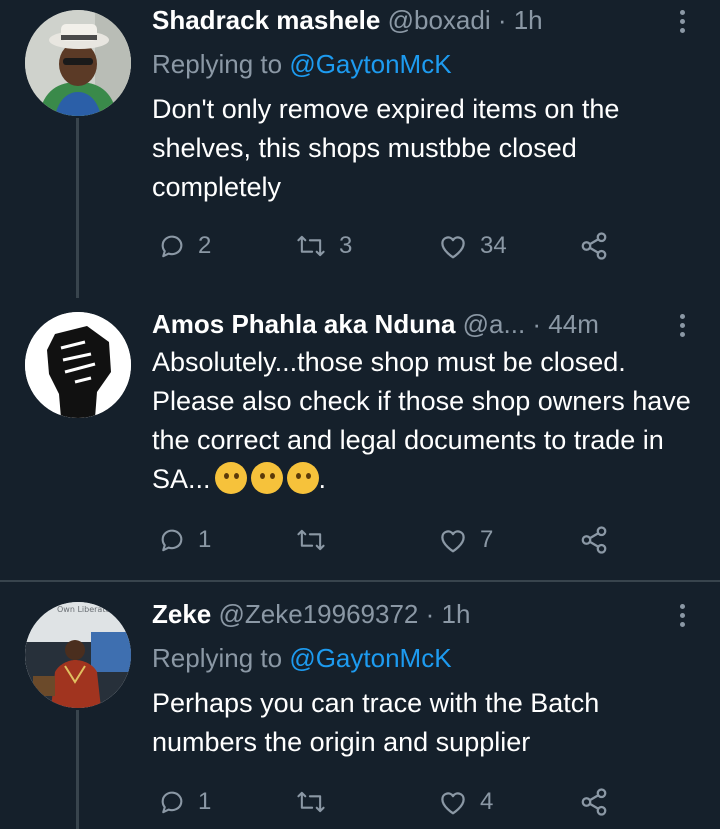 The image size is (720, 829). Describe the element at coordinates (346, 245) in the screenshot. I see `retweet-count: 3` at that location.